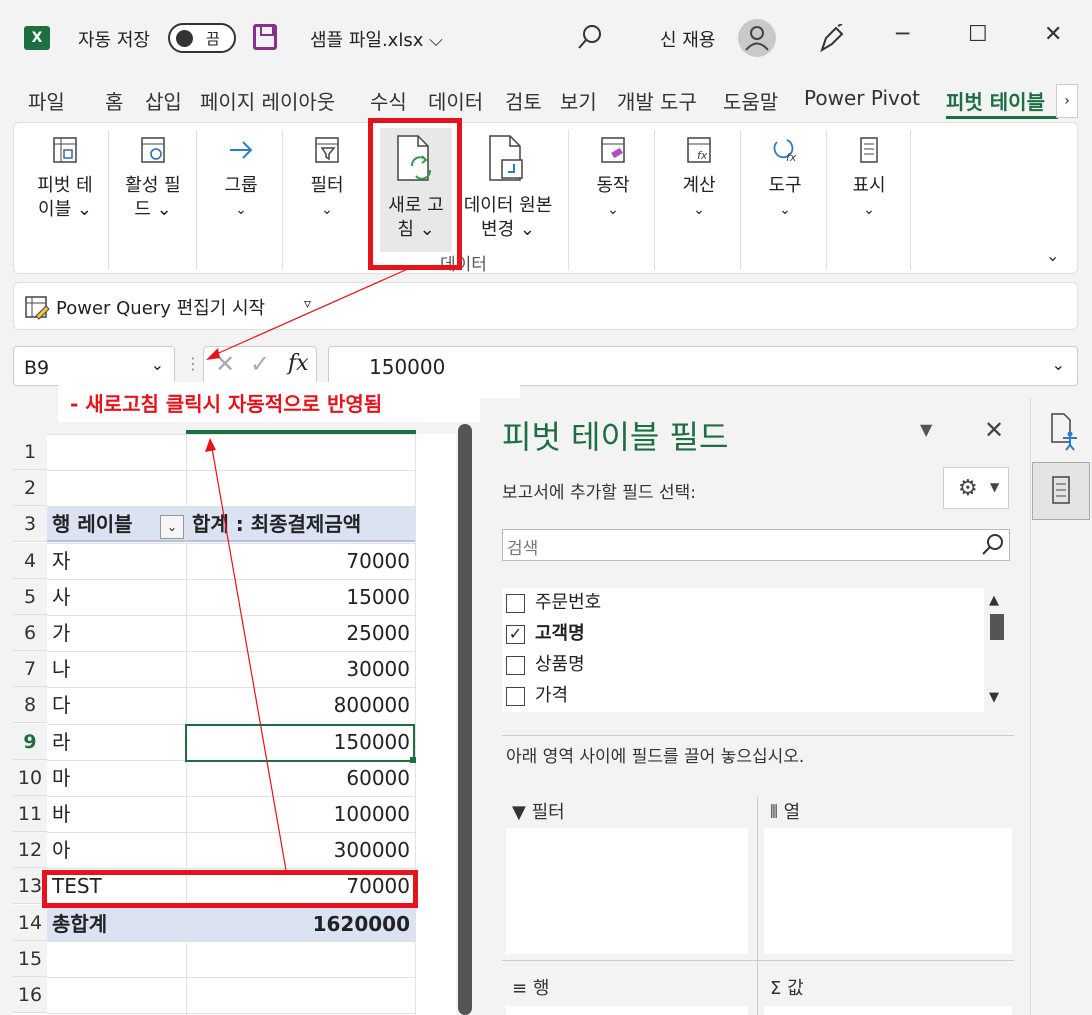 This screenshot has height=1015, width=1092. Describe the element at coordinates (776, 988) in the screenshot. I see `sigma-icon: Σ` at that location.